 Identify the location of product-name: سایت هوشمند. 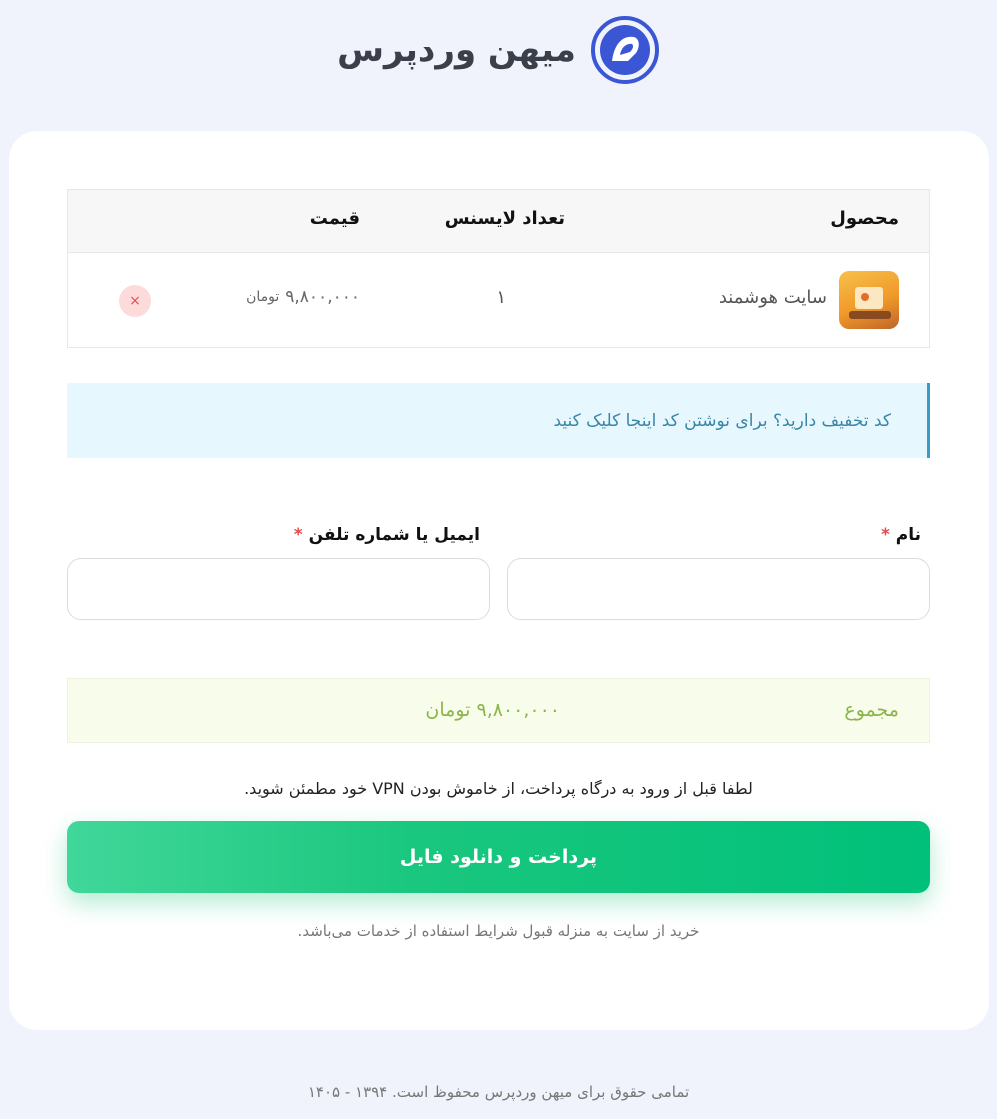
(773, 297).